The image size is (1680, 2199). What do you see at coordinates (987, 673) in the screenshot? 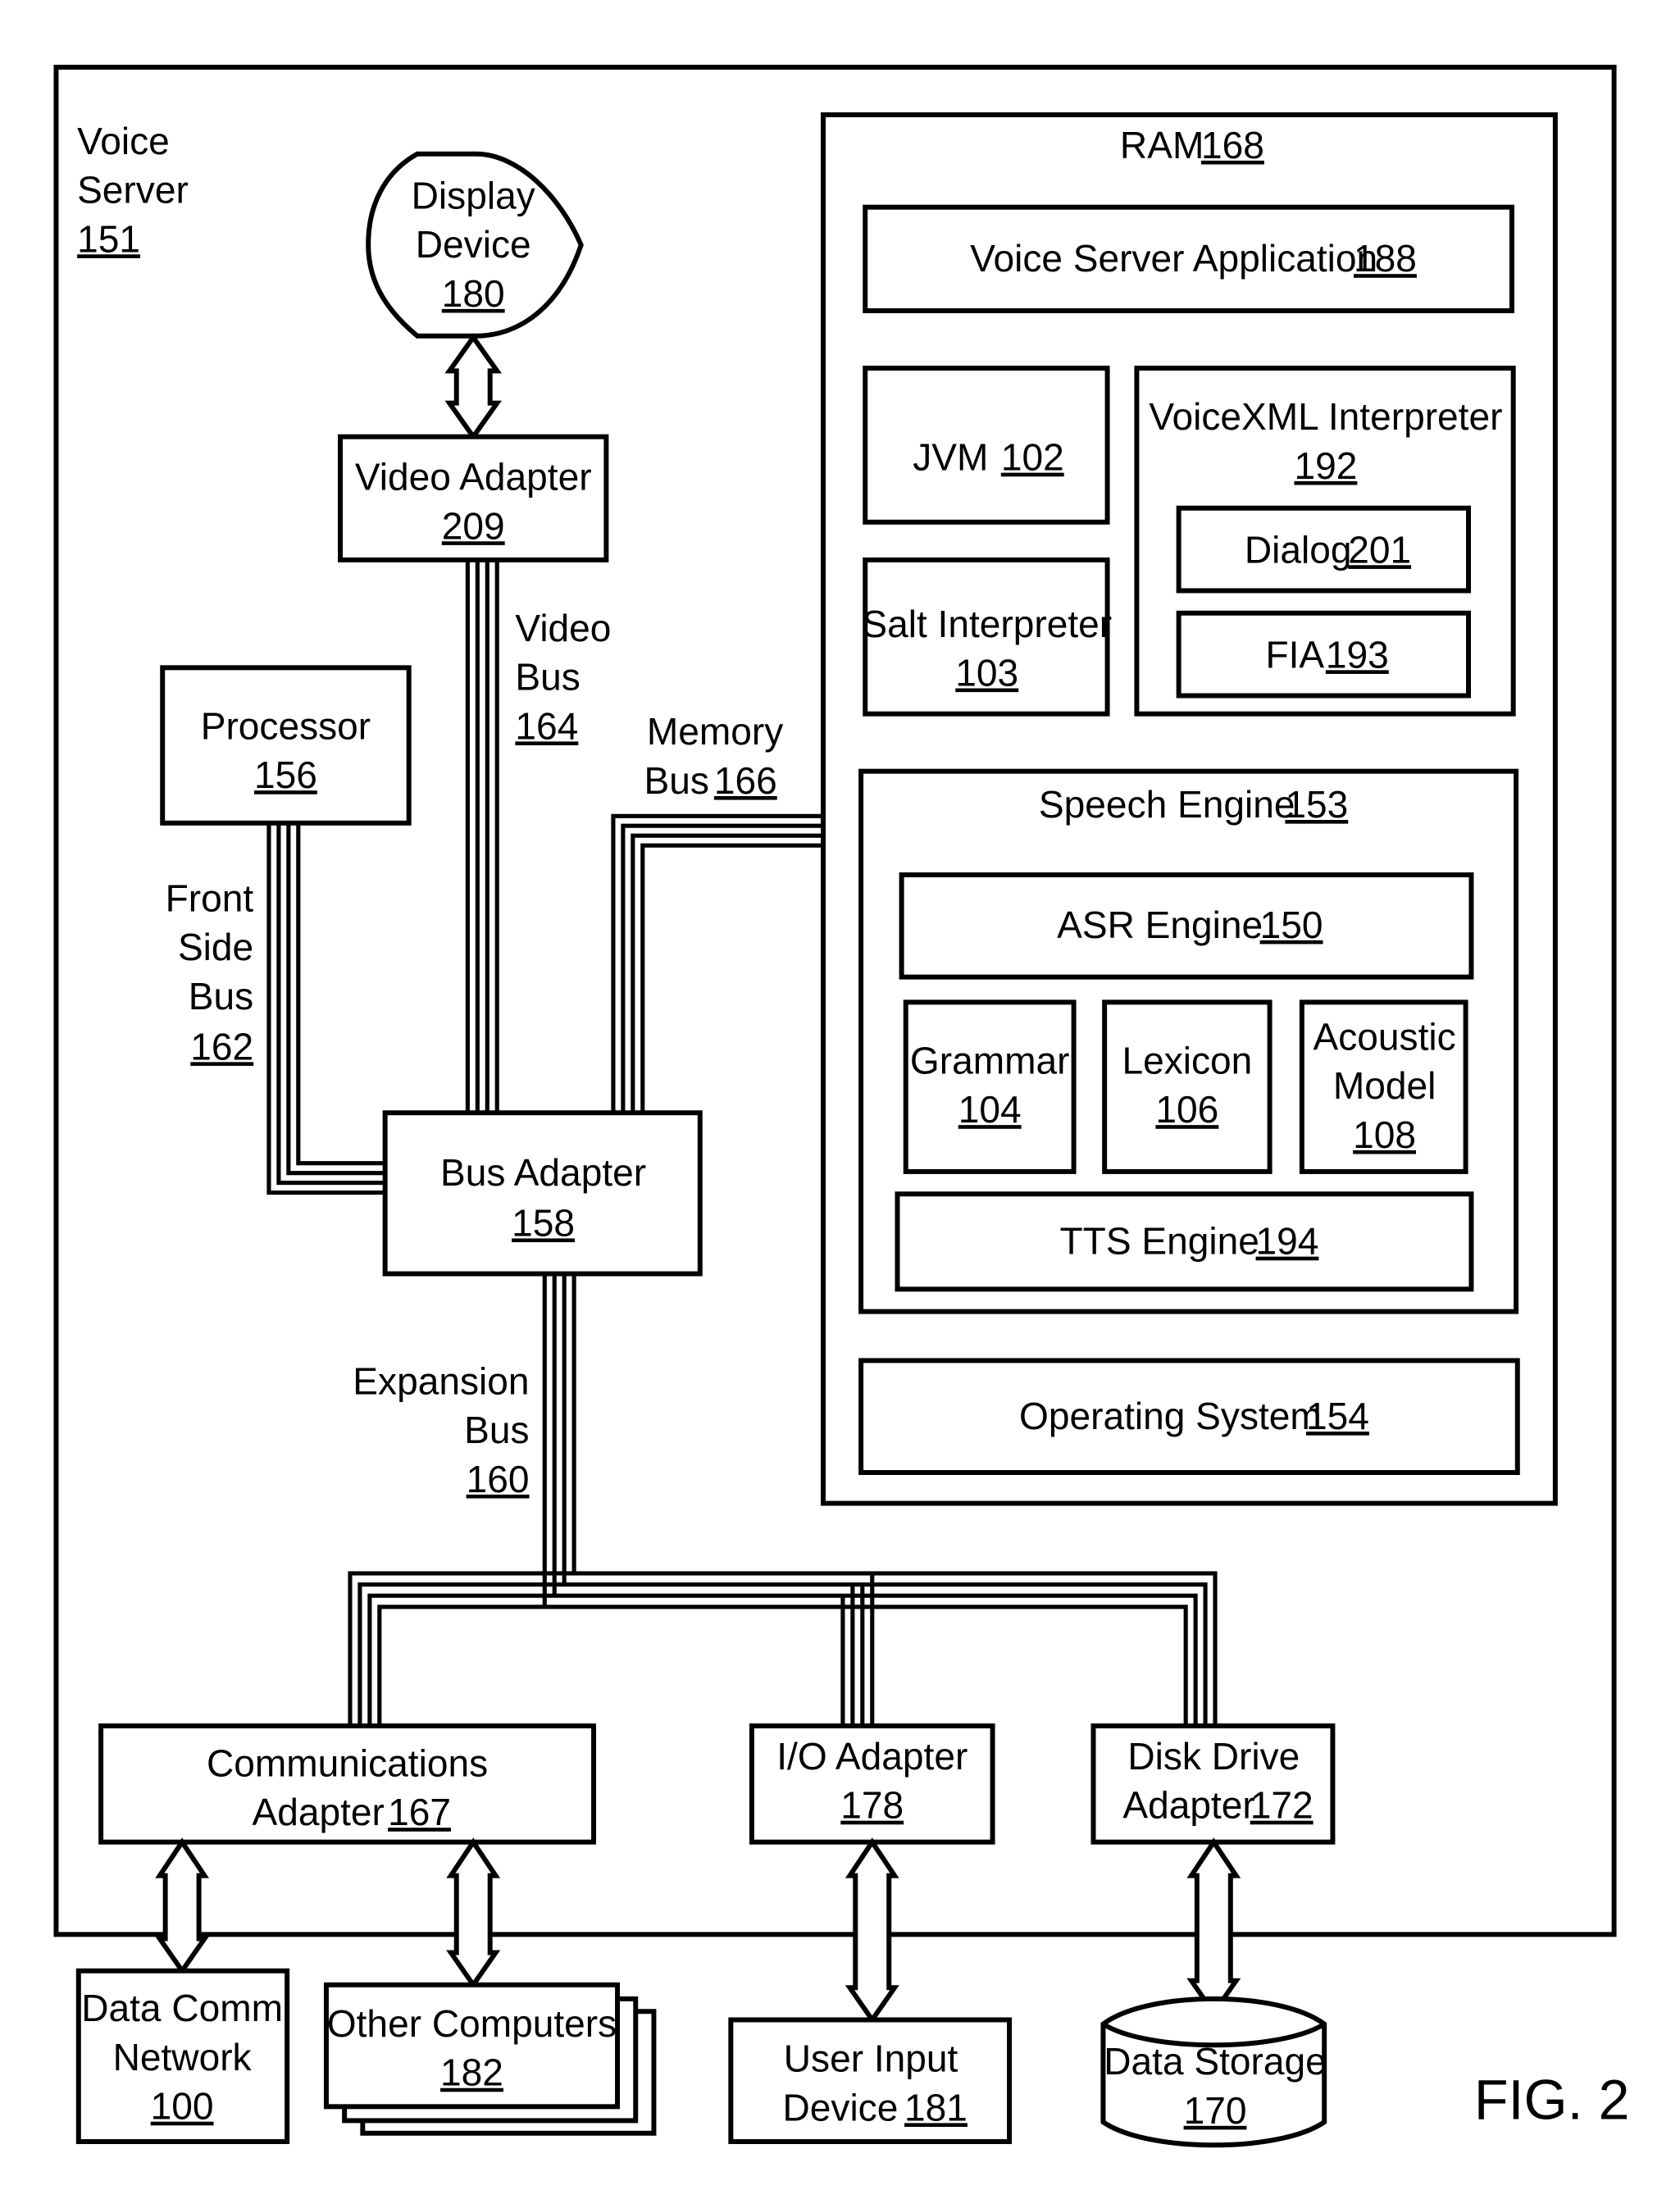
I see `salt-interpreter-ref: 103` at bounding box center [987, 673].